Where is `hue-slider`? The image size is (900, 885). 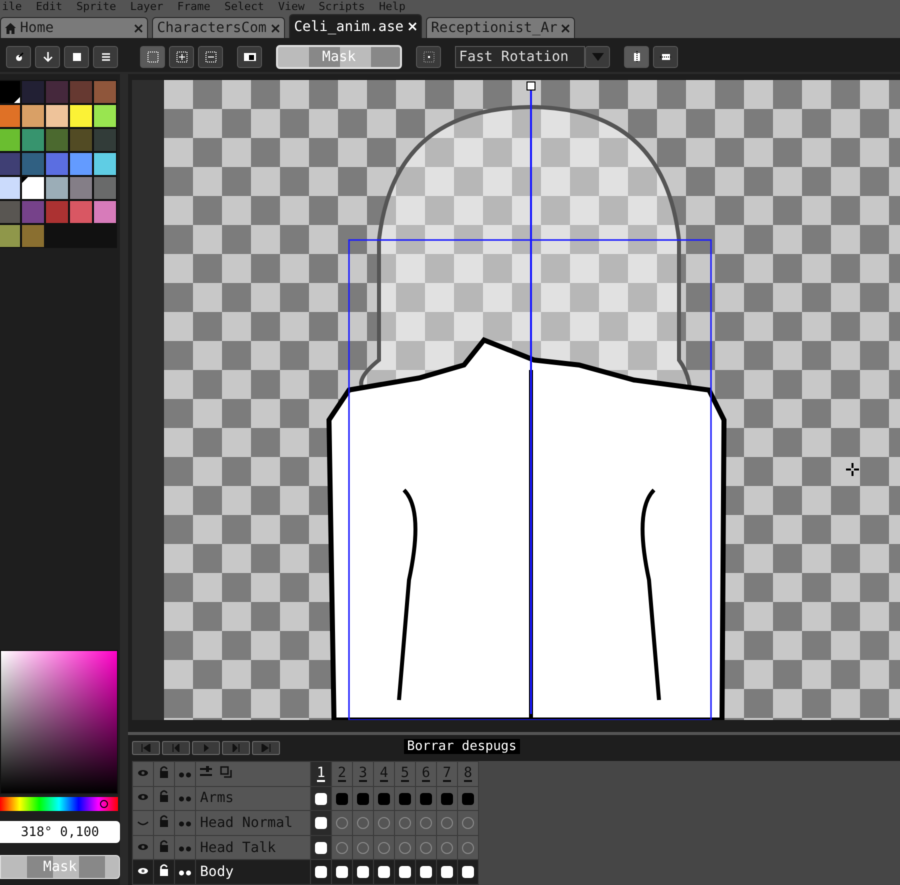 hue-slider is located at coordinates (59, 804).